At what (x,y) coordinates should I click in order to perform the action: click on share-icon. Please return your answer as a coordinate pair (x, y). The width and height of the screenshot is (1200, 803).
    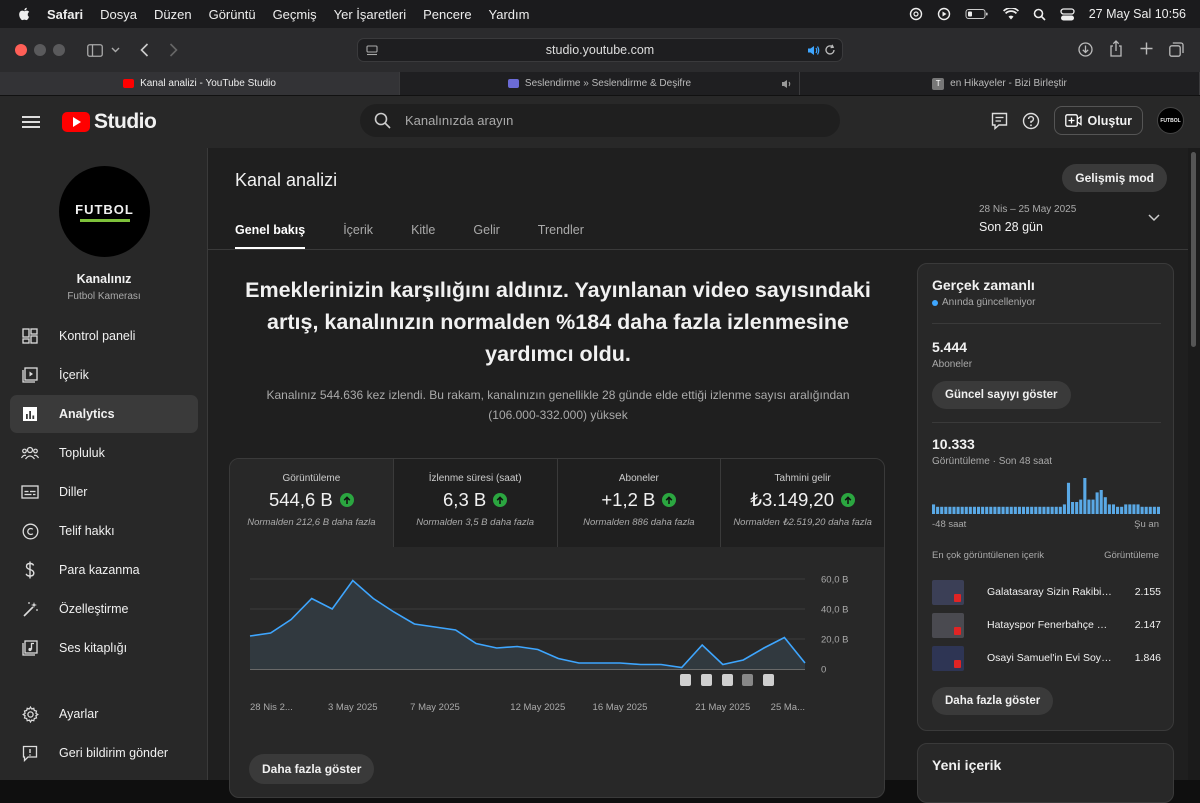
    Looking at the image, I should click on (1116, 48).